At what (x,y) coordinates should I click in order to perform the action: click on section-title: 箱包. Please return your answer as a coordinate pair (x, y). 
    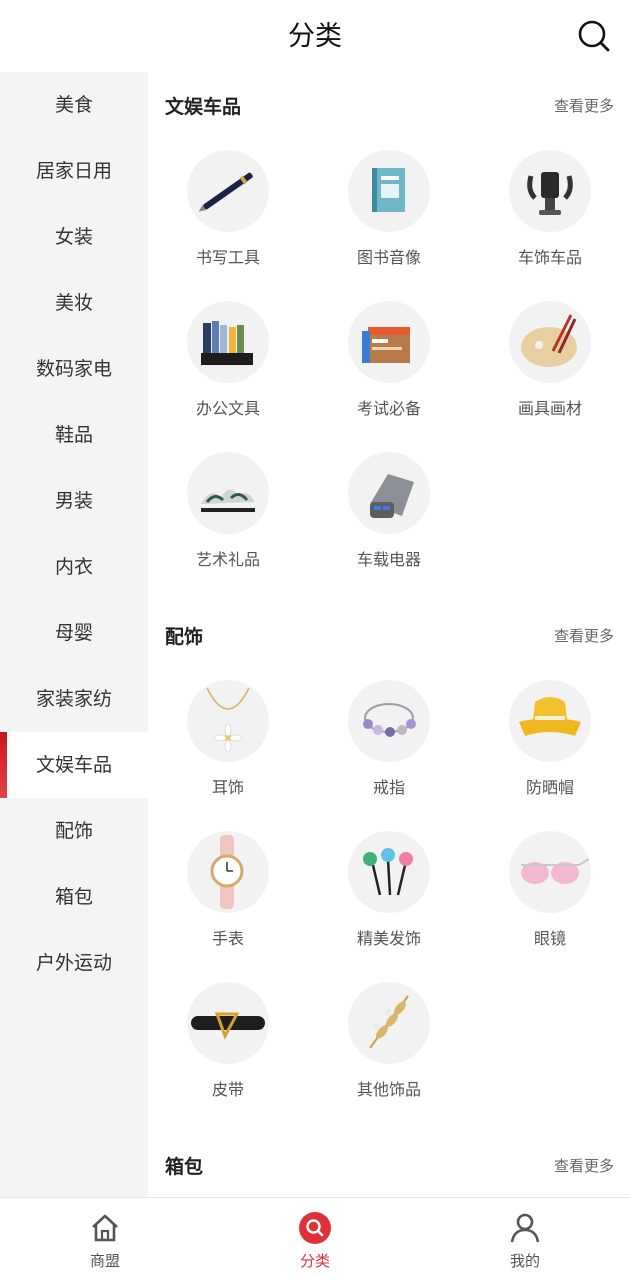
    Looking at the image, I should click on (184, 1167).